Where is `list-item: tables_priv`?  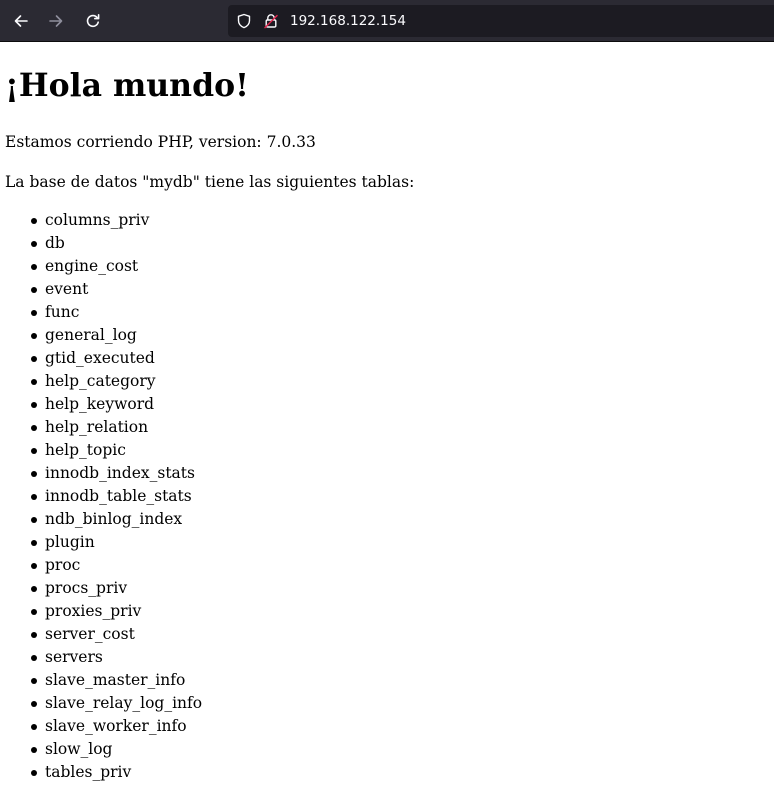 list-item: tables_priv is located at coordinates (101, 772).